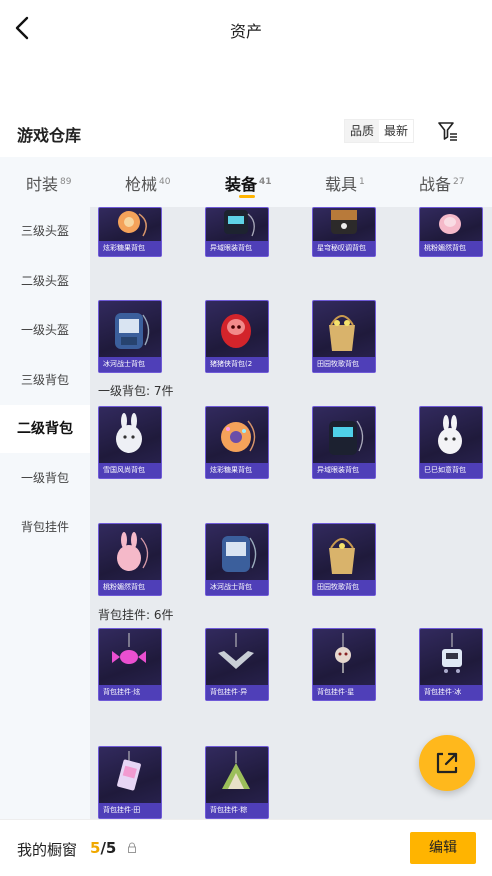 The image size is (492, 876). I want to click on lock-icon, so click(132, 847).